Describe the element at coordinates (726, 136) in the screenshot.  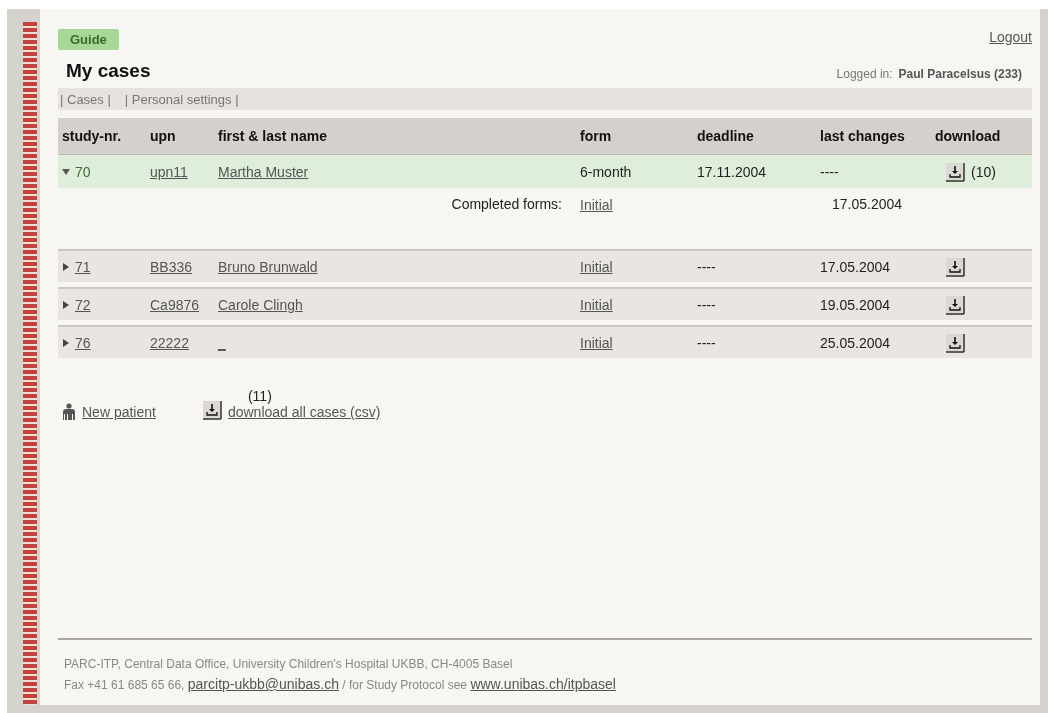
I see `column-header: deadline` at that location.